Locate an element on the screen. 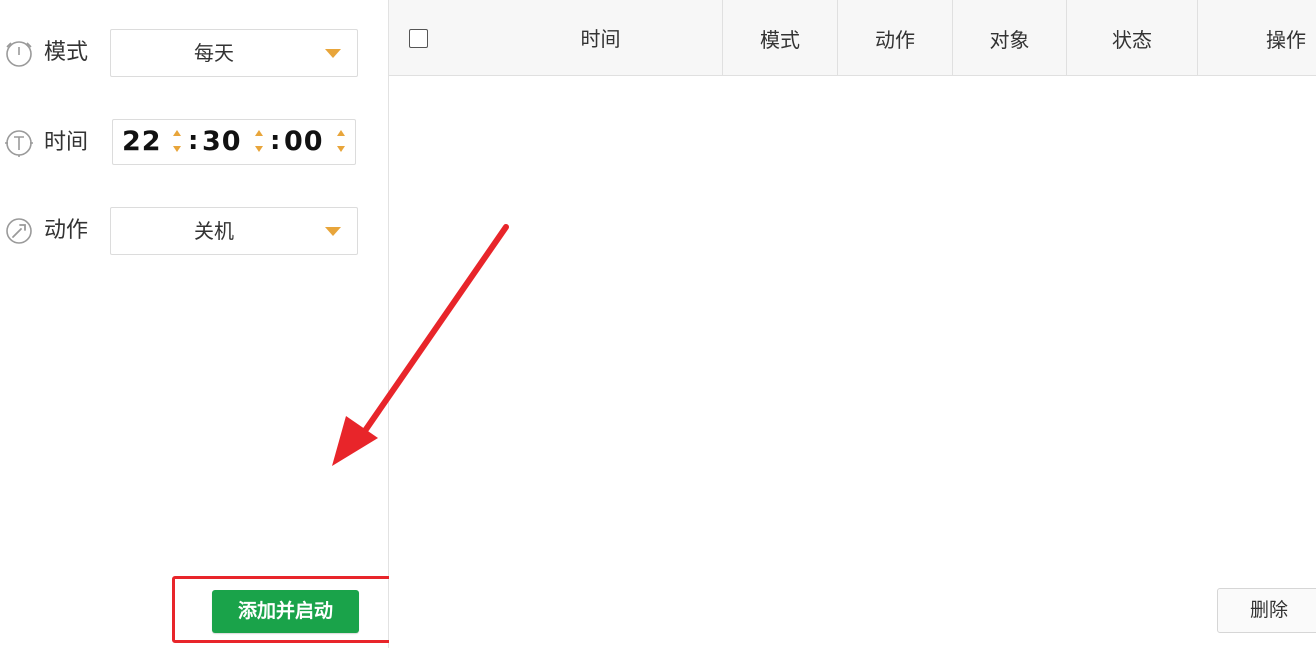  table-header: 时间 模式 动作 对象 状态 操作 is located at coordinates (852, 38).